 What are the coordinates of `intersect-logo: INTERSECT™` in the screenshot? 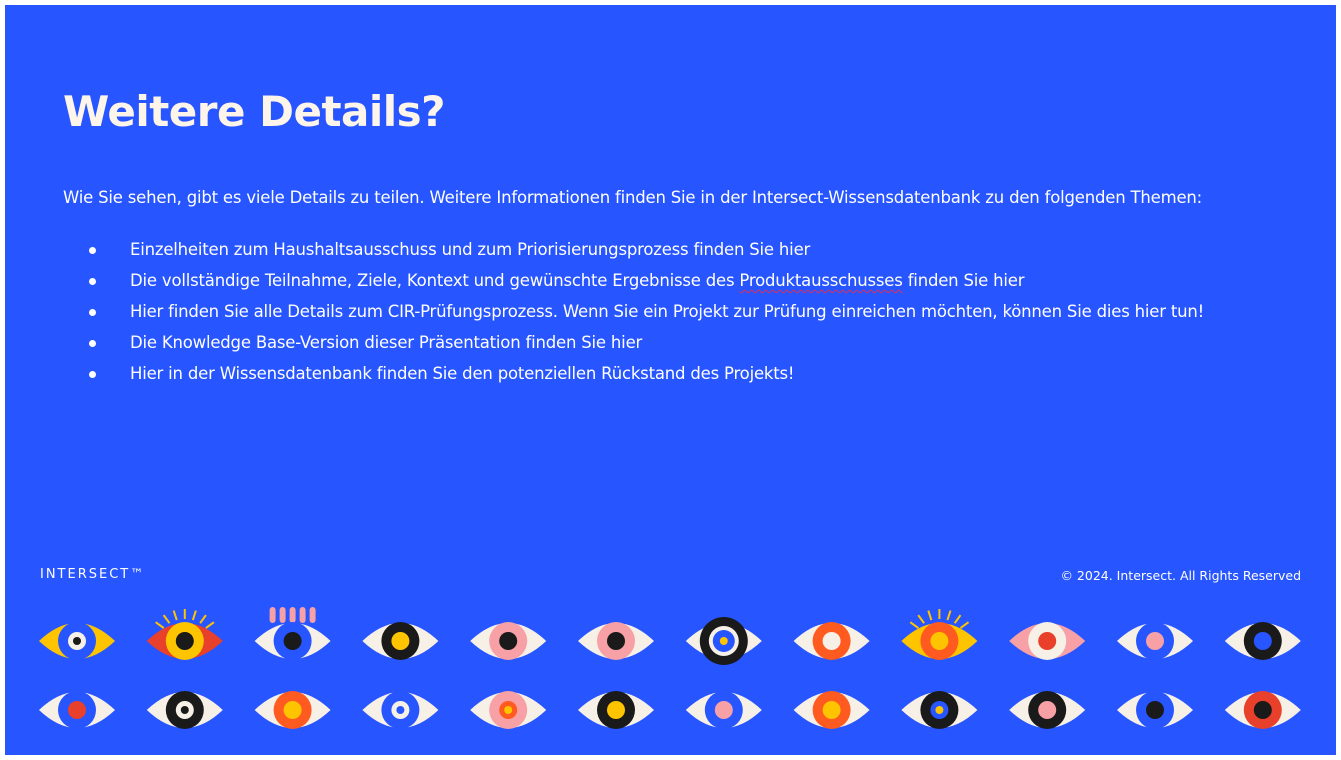 It's located at (93, 574).